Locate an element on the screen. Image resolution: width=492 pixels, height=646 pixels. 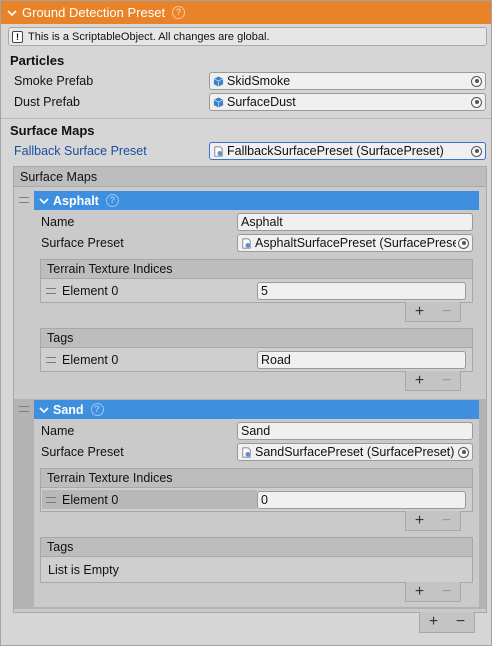
section-divider is located at coordinates (246, 118).